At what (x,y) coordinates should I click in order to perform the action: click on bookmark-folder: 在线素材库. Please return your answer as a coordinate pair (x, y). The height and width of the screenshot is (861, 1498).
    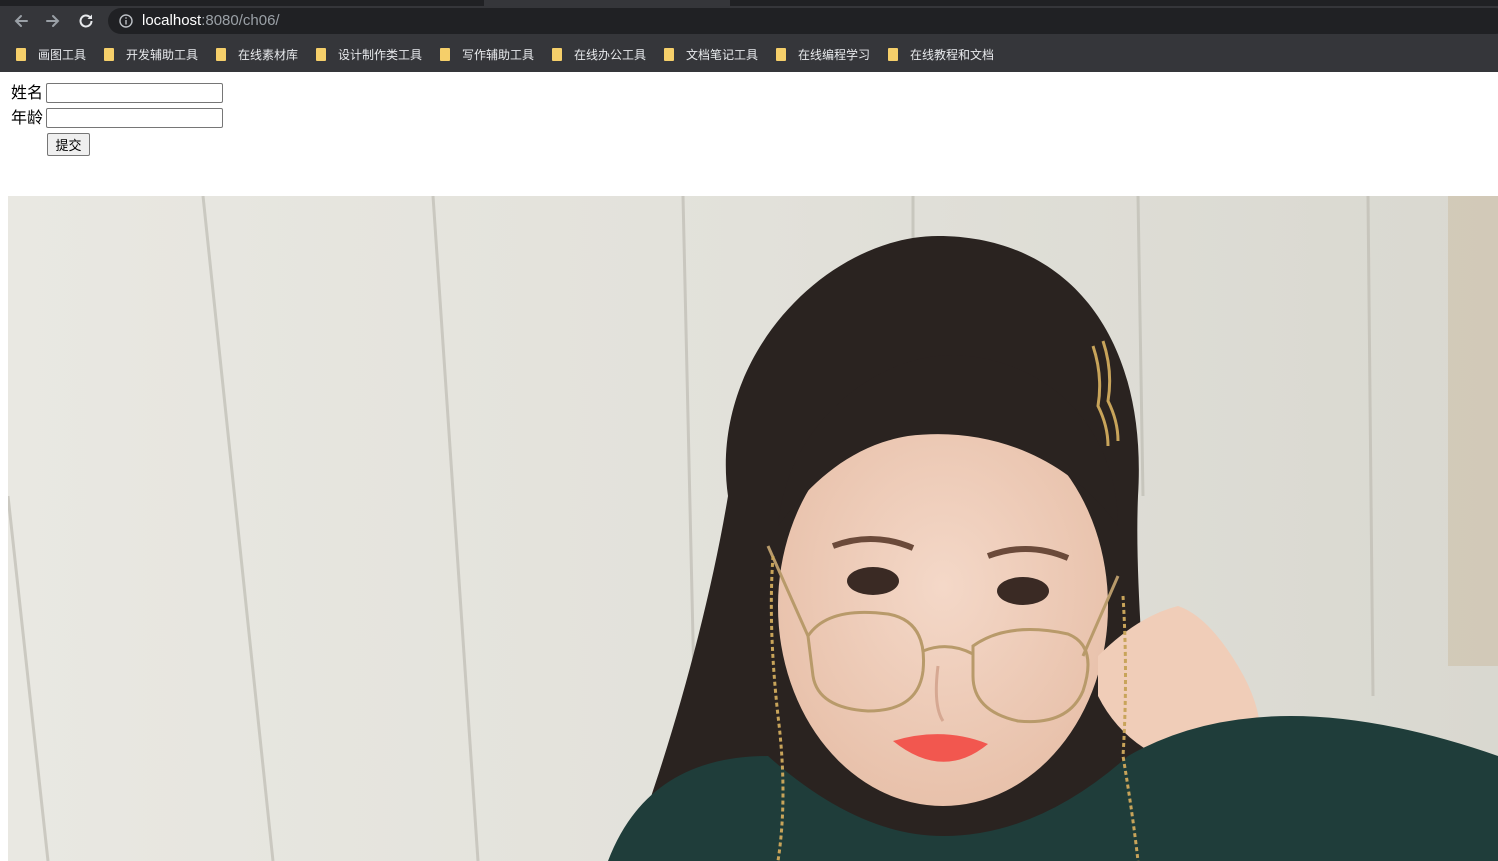
    Looking at the image, I should click on (257, 54).